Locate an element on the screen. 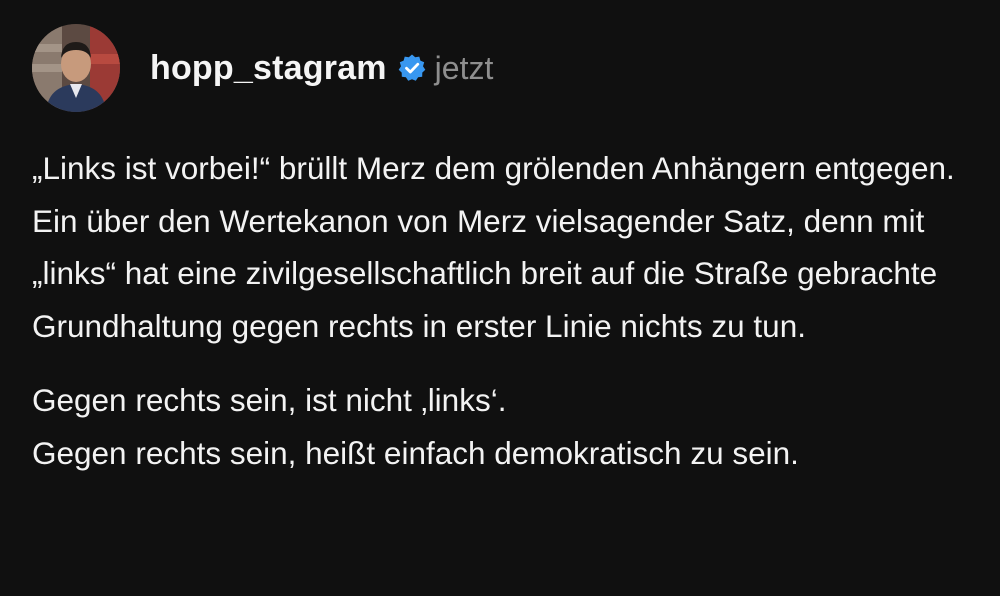  post-timestamp: jetzt is located at coordinates (464, 67).